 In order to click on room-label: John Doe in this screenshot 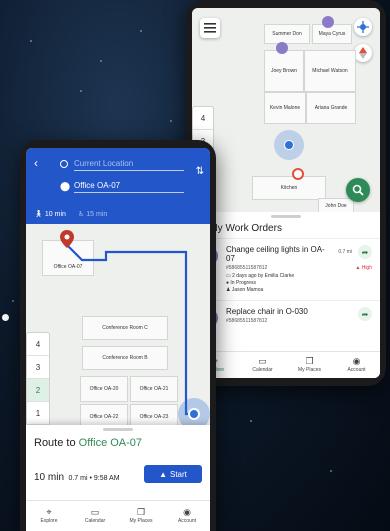, I will do `click(336, 206)`.